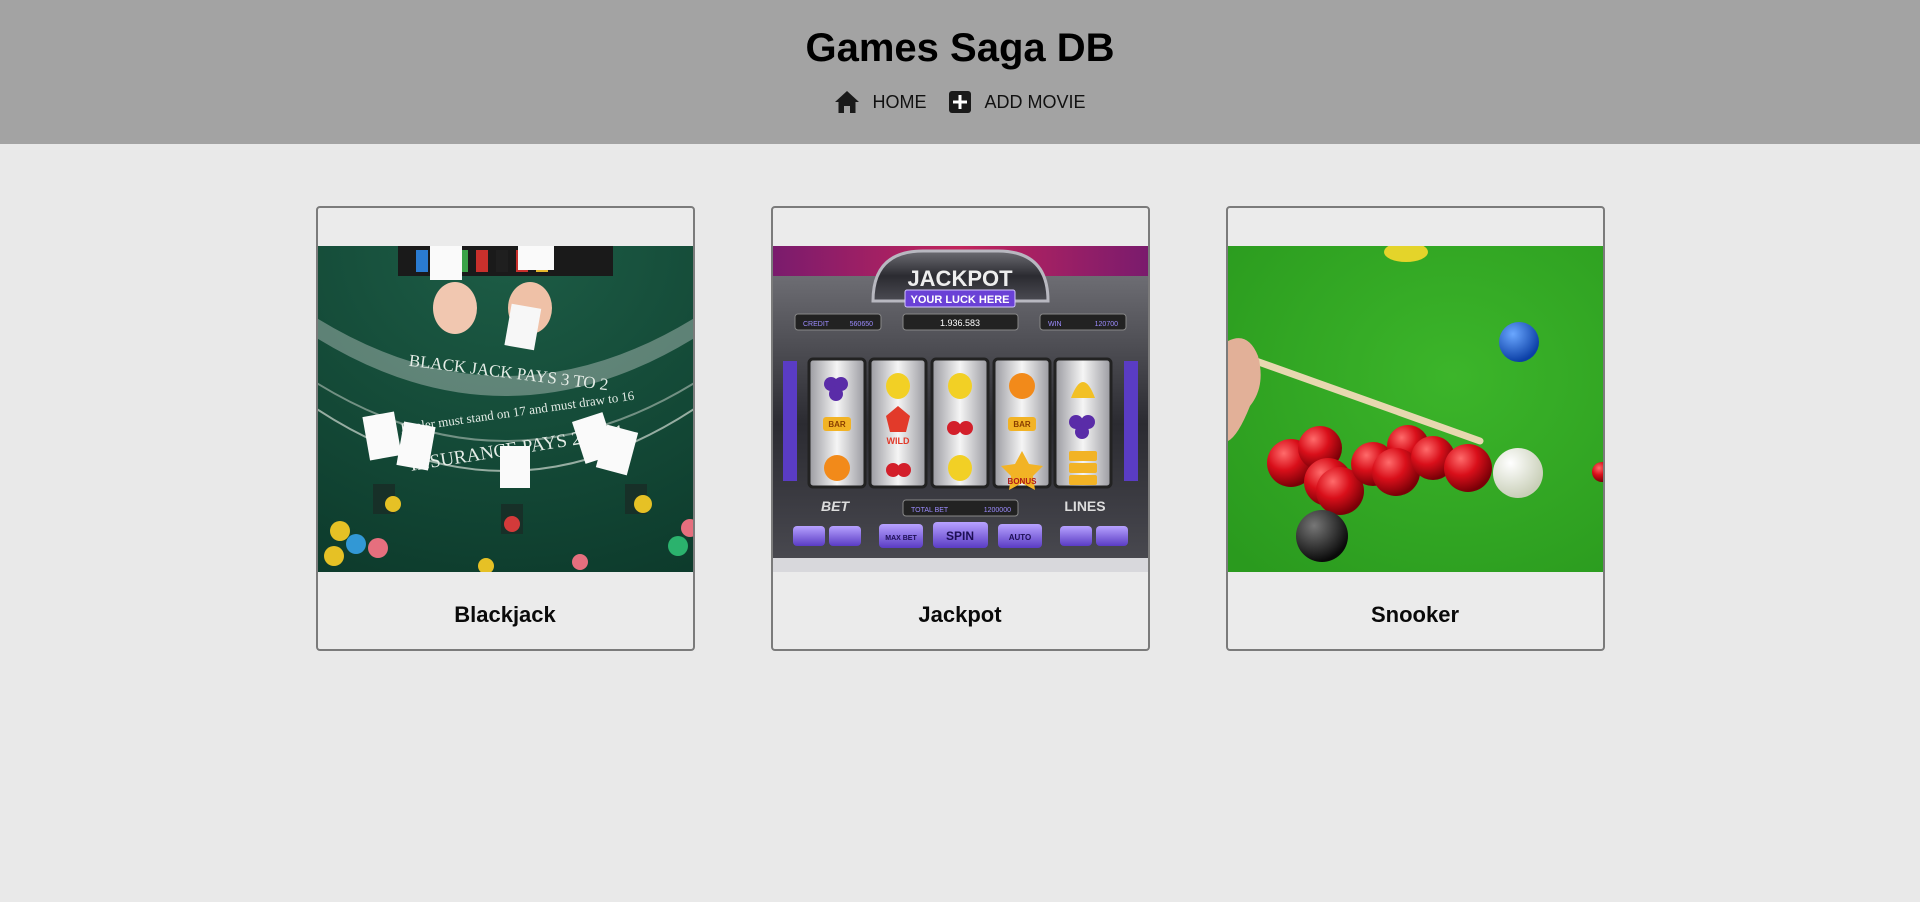 The height and width of the screenshot is (902, 1920). Describe the element at coordinates (959, 536) in the screenshot. I see `spin-label: SPIN` at that location.